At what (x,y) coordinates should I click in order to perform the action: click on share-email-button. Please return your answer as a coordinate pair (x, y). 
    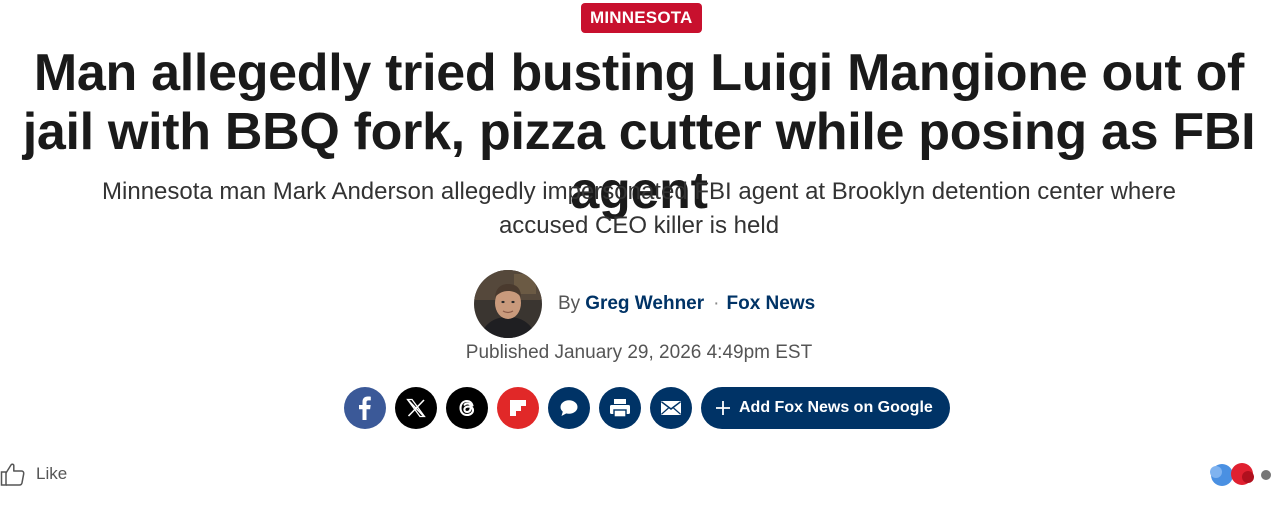
    Looking at the image, I should click on (671, 408).